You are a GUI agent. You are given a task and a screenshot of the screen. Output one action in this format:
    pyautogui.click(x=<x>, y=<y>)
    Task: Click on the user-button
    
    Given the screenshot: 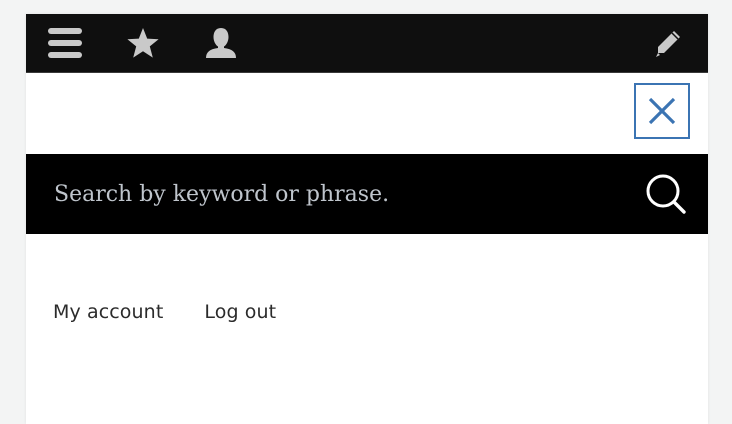 What is the action you would take?
    pyautogui.click(x=221, y=43)
    